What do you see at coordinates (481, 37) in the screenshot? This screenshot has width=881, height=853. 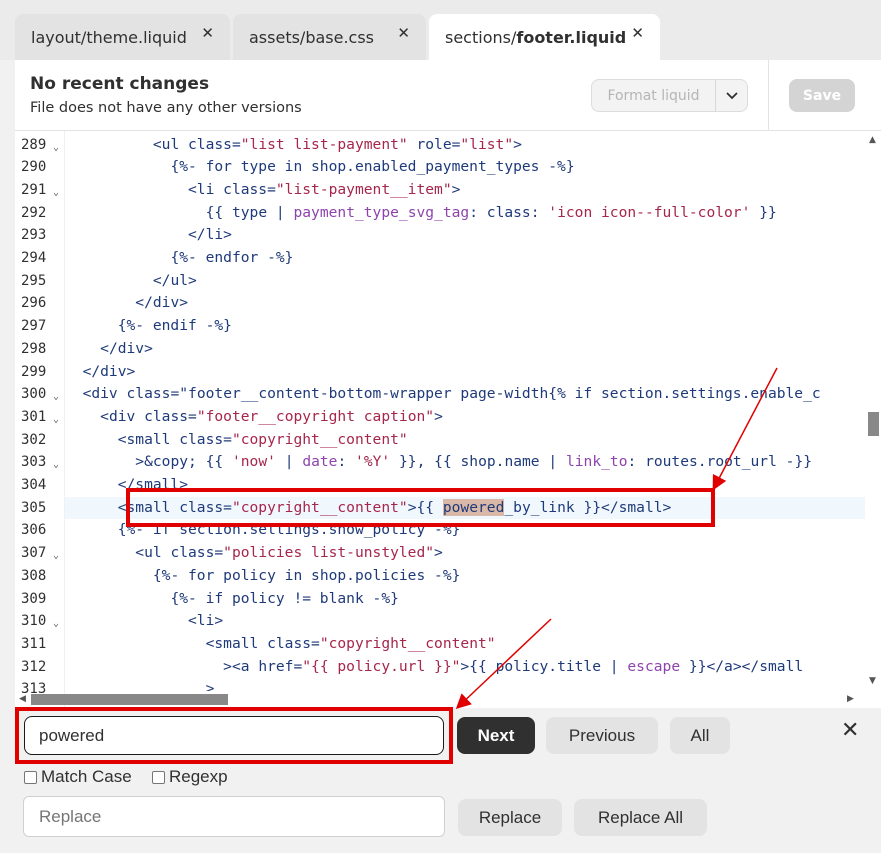 I see `tab-label-prefix: sections/` at bounding box center [481, 37].